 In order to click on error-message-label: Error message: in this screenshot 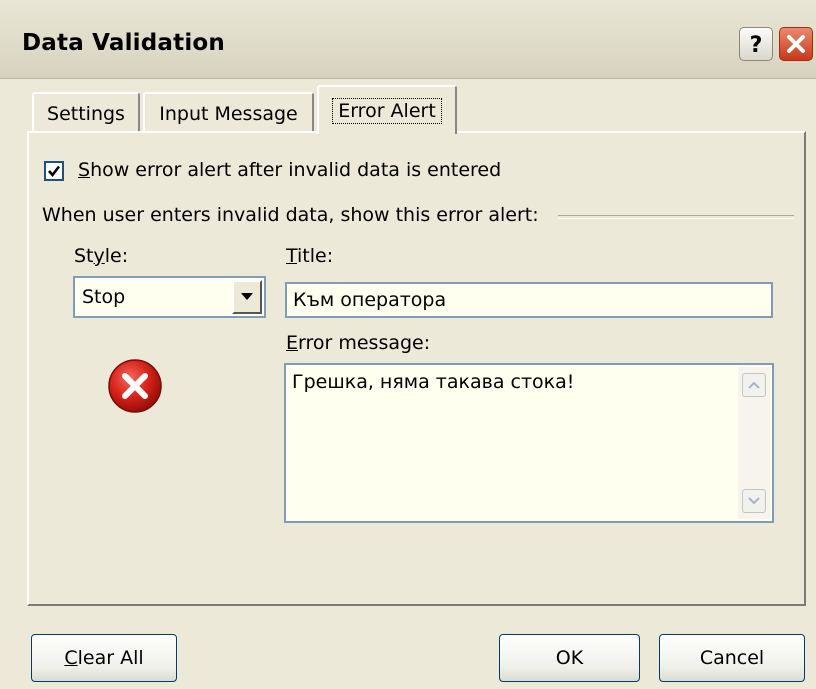, I will do `click(358, 343)`.